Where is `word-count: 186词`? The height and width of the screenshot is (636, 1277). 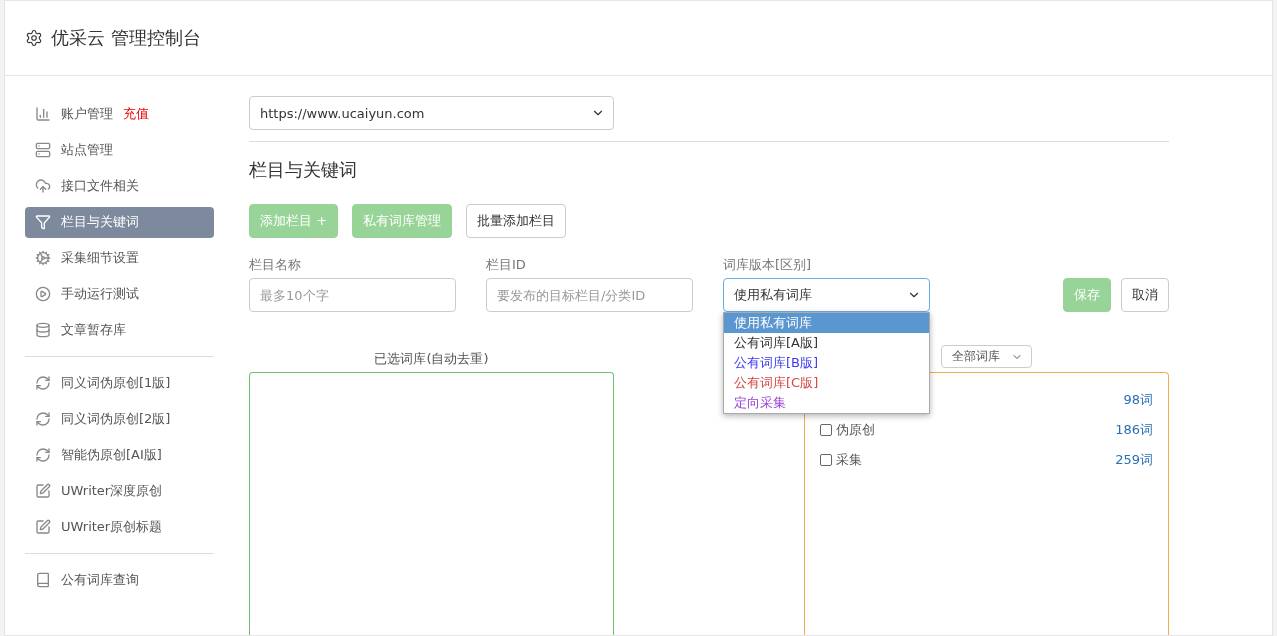 word-count: 186词 is located at coordinates (1134, 430).